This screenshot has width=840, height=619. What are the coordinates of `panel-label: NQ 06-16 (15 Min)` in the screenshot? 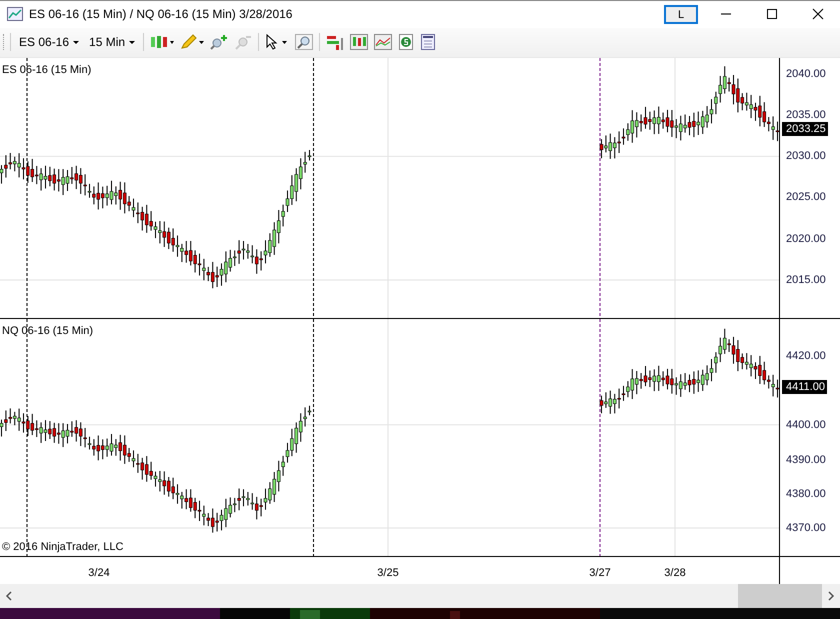 It's located at (48, 332).